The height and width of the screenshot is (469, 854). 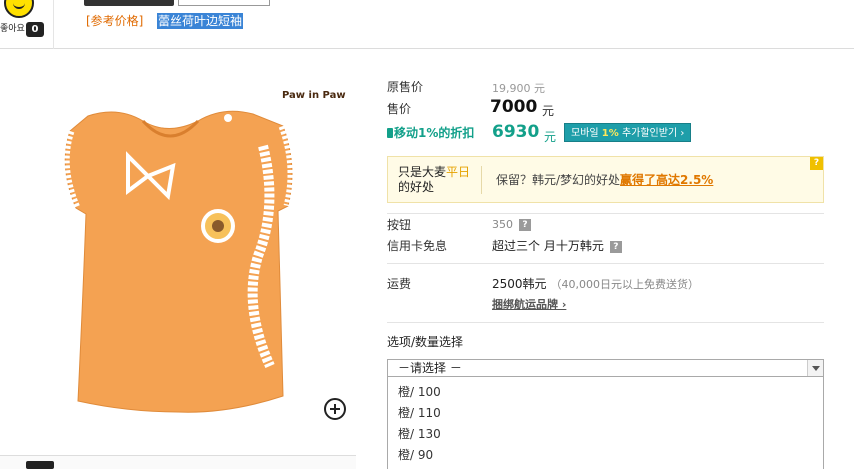 What do you see at coordinates (518, 88) in the screenshot?
I see `original-price-value: 19,900 元` at bounding box center [518, 88].